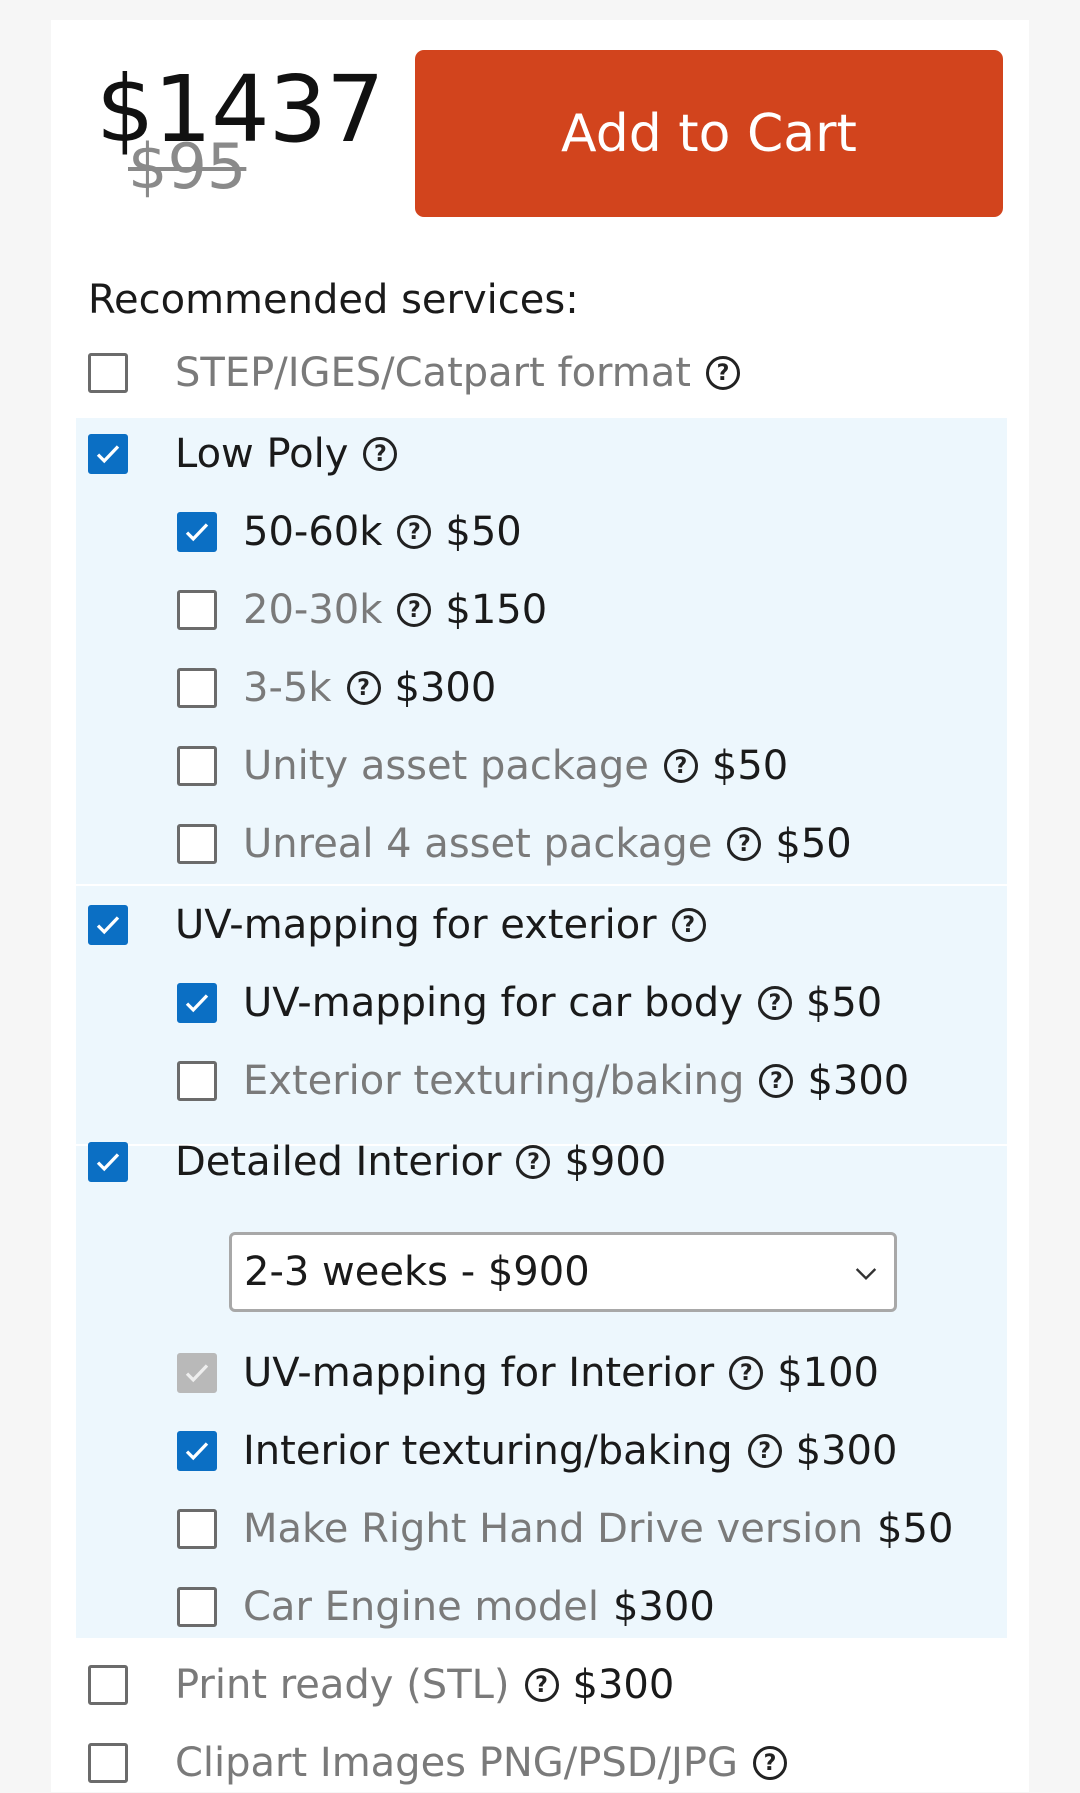 This screenshot has width=1080, height=1793. What do you see at coordinates (488, 1451) in the screenshot?
I see `service-label: Interior texturing/baking` at bounding box center [488, 1451].